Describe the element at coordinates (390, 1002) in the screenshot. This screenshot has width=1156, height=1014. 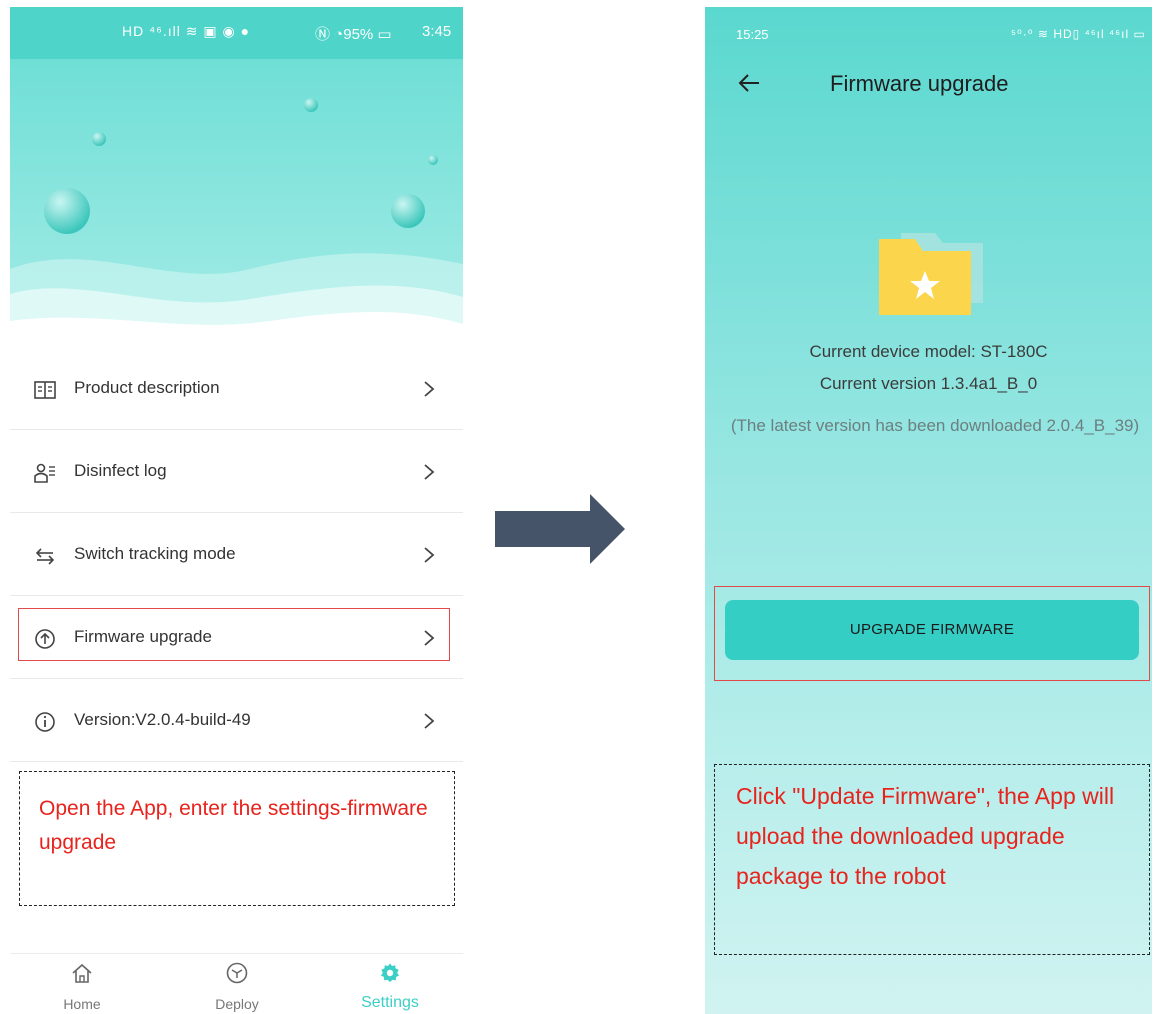
I see `tab-settings-label: Settings` at that location.